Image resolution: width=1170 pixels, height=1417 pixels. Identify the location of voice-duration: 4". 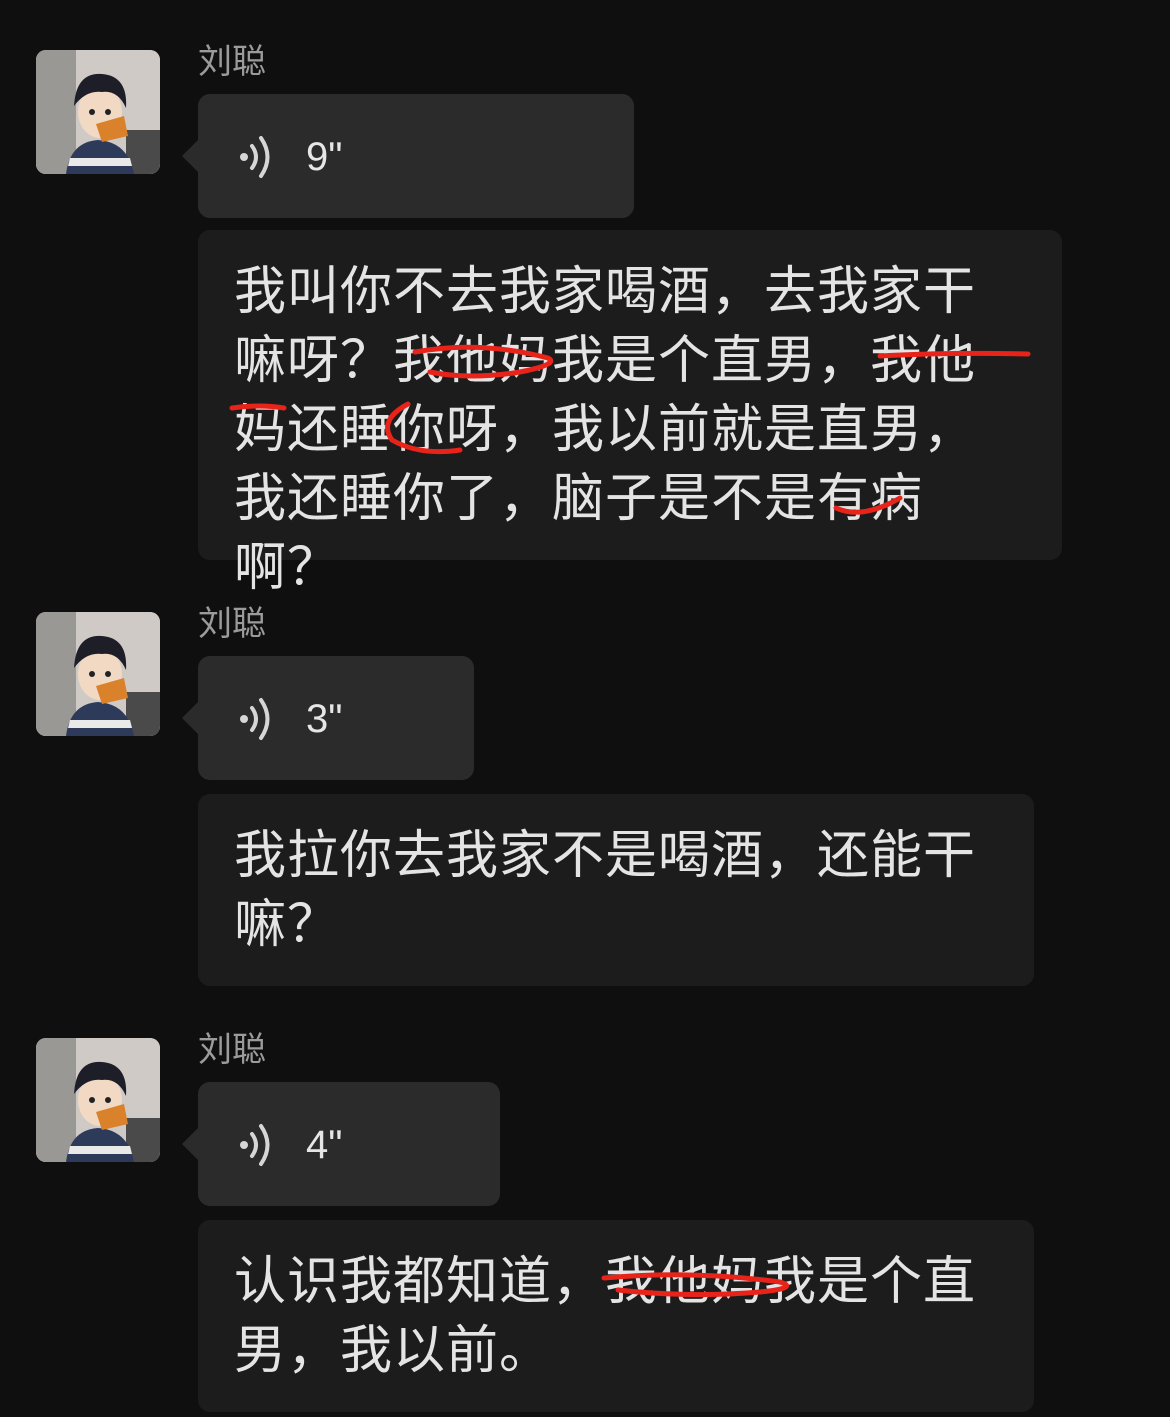
(324, 1145).